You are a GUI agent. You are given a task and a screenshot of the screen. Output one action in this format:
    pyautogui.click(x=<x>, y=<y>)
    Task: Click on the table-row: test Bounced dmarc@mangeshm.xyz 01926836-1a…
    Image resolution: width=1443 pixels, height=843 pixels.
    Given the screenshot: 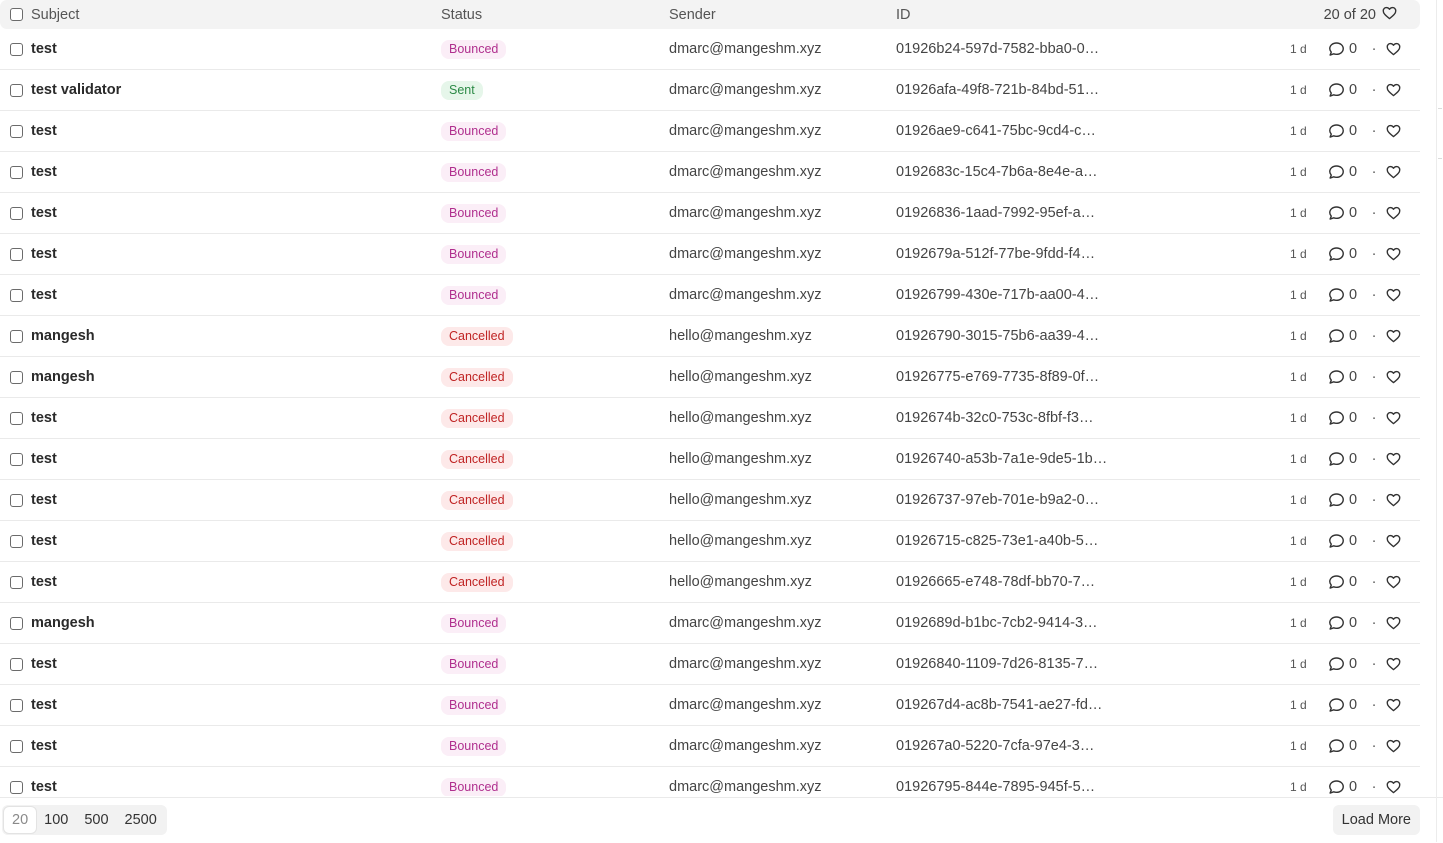 What is the action you would take?
    pyautogui.click(x=710, y=213)
    